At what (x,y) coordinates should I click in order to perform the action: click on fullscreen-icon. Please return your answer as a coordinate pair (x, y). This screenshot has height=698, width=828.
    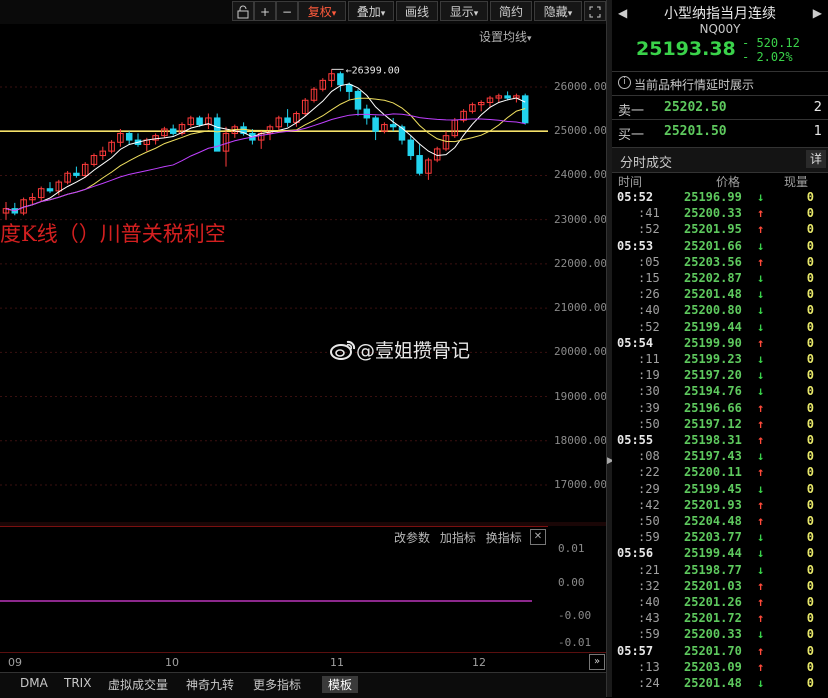
    Looking at the image, I should click on (595, 11).